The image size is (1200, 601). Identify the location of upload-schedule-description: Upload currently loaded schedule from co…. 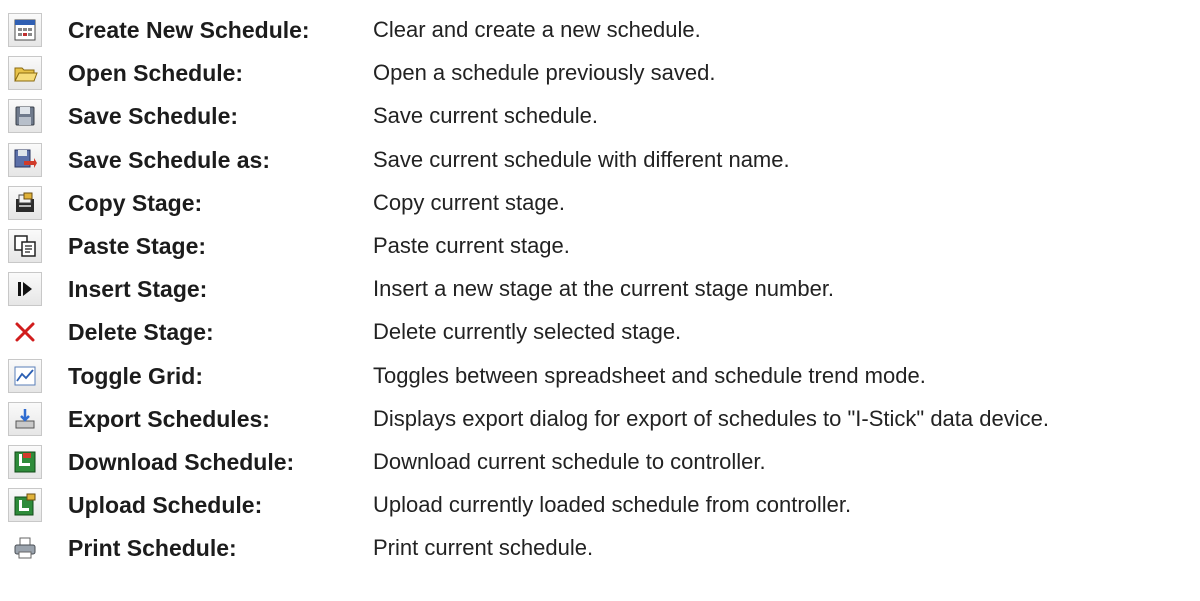
(612, 504).